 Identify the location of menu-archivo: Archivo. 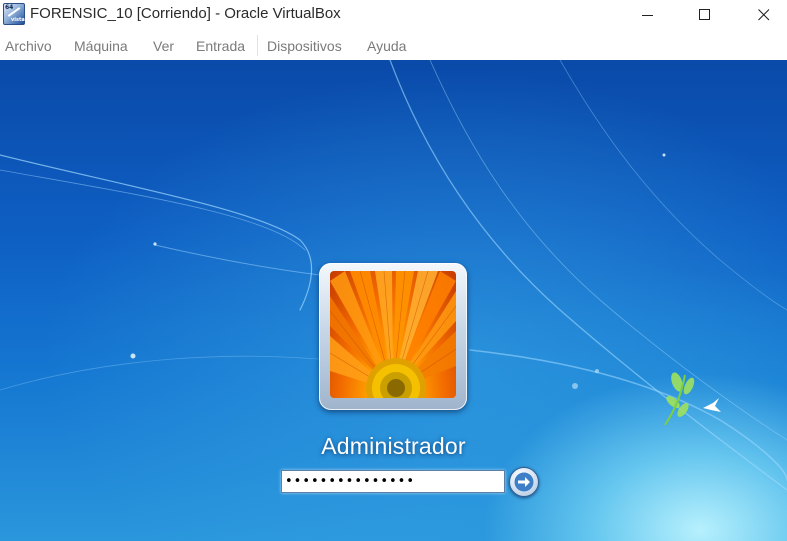
(28, 46).